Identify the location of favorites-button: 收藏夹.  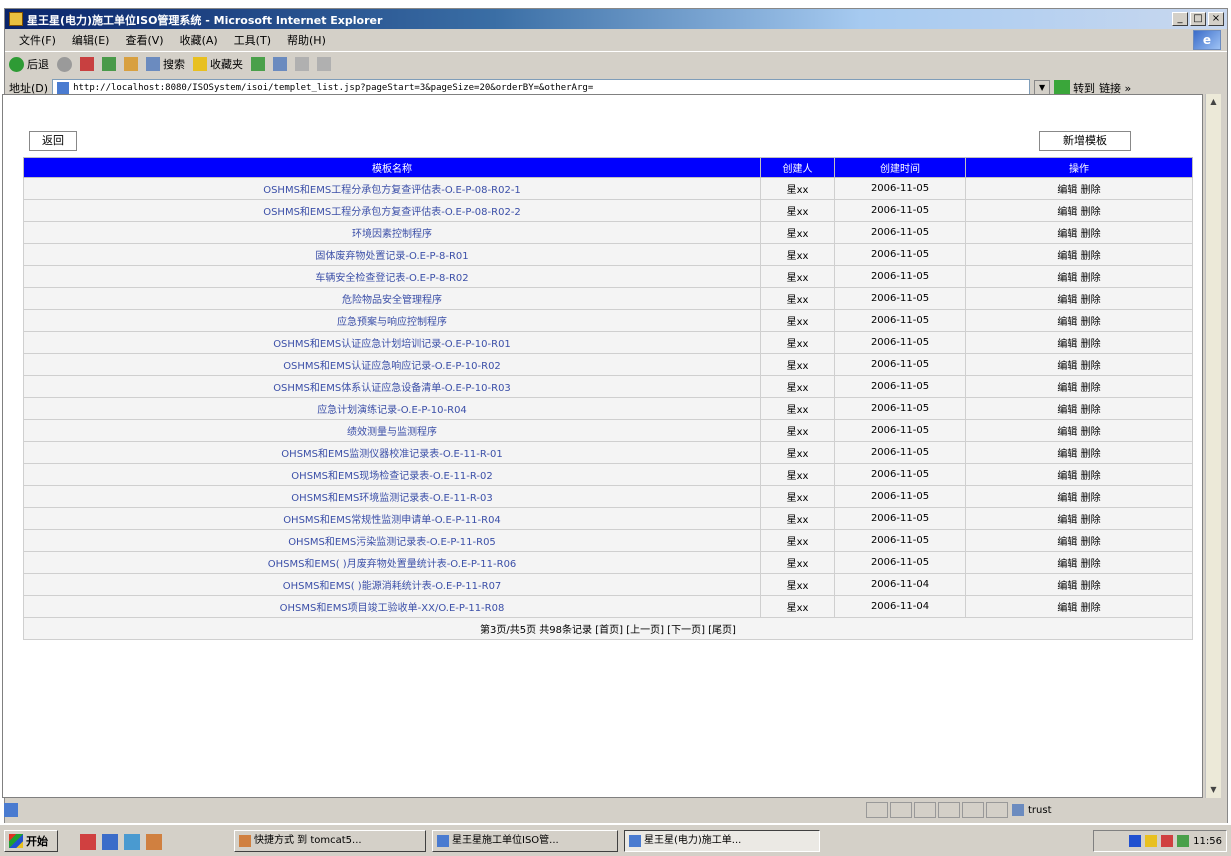
(218, 64).